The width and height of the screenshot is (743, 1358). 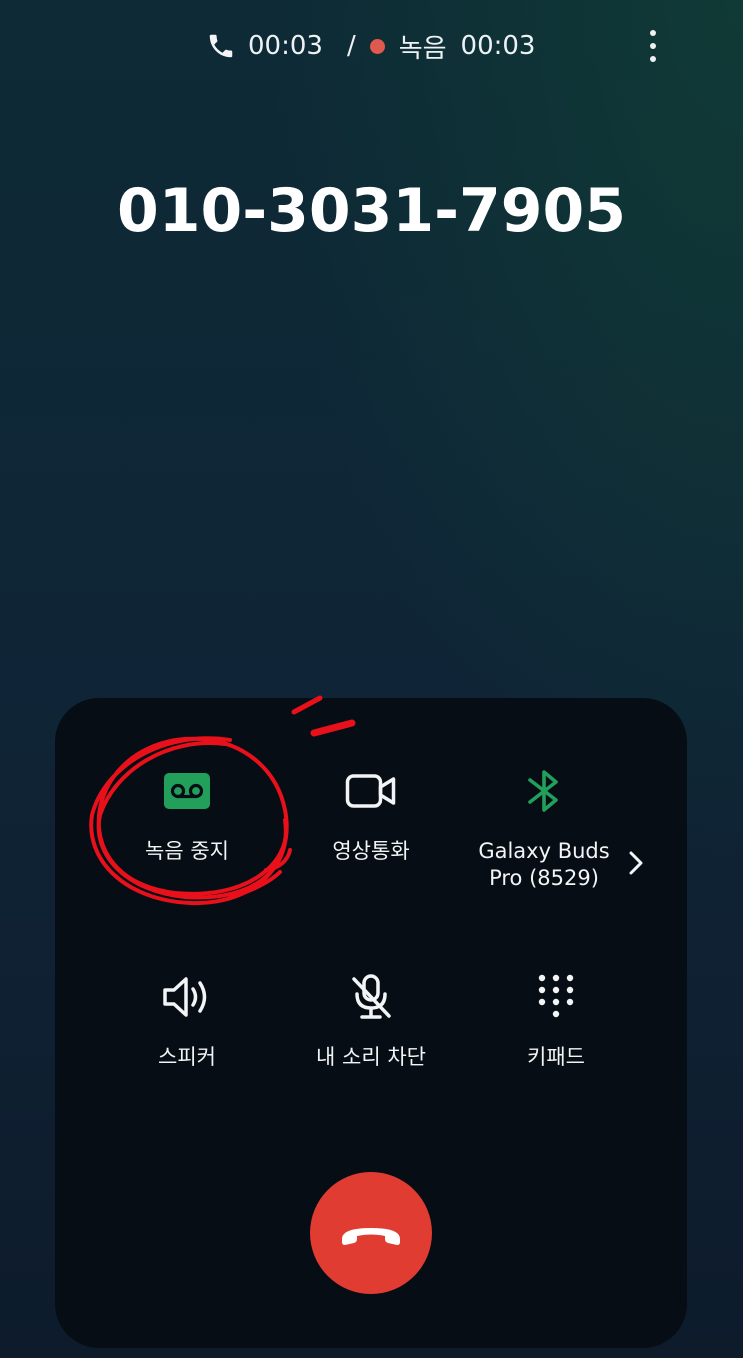 I want to click on mute-button: 내 소리 차단, so click(x=371, y=1020).